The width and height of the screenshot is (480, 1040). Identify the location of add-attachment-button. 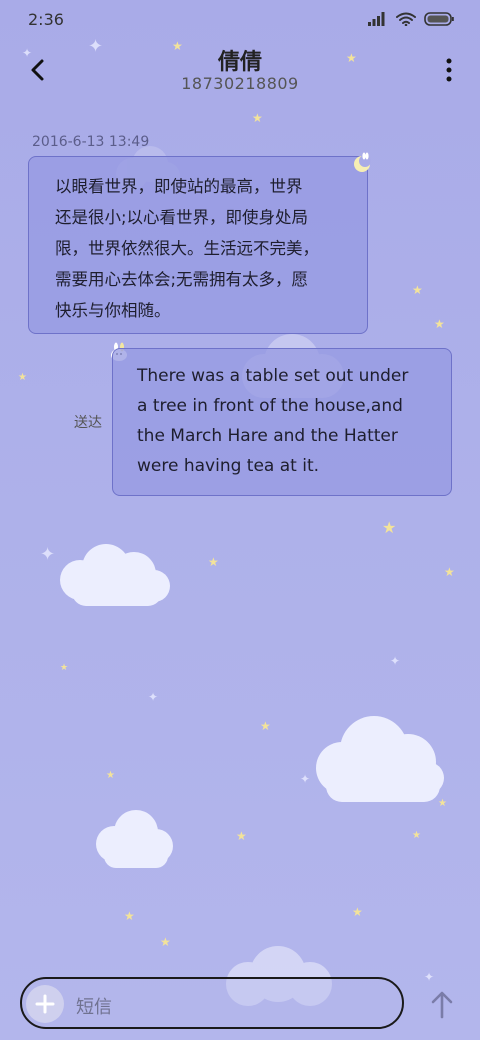
(45, 1004).